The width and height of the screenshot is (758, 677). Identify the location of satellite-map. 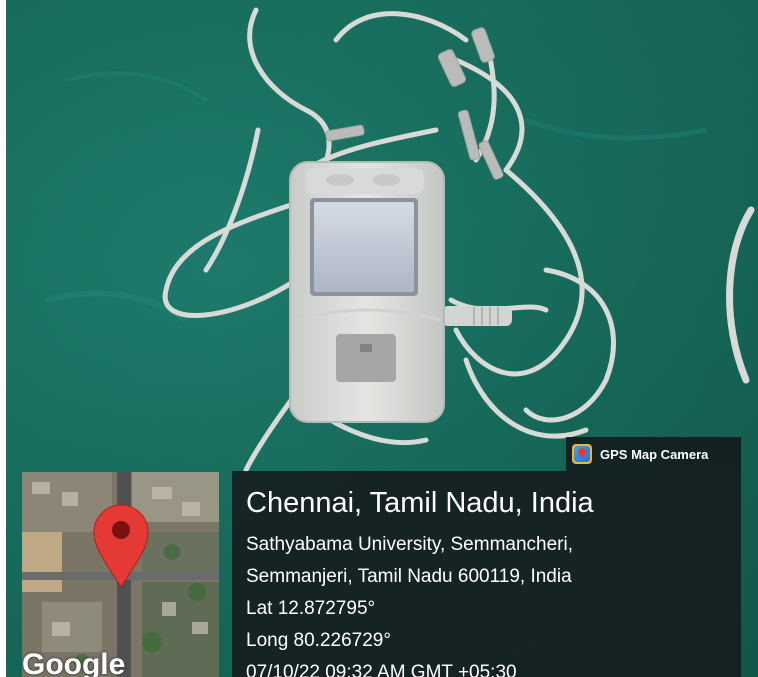
(120, 574).